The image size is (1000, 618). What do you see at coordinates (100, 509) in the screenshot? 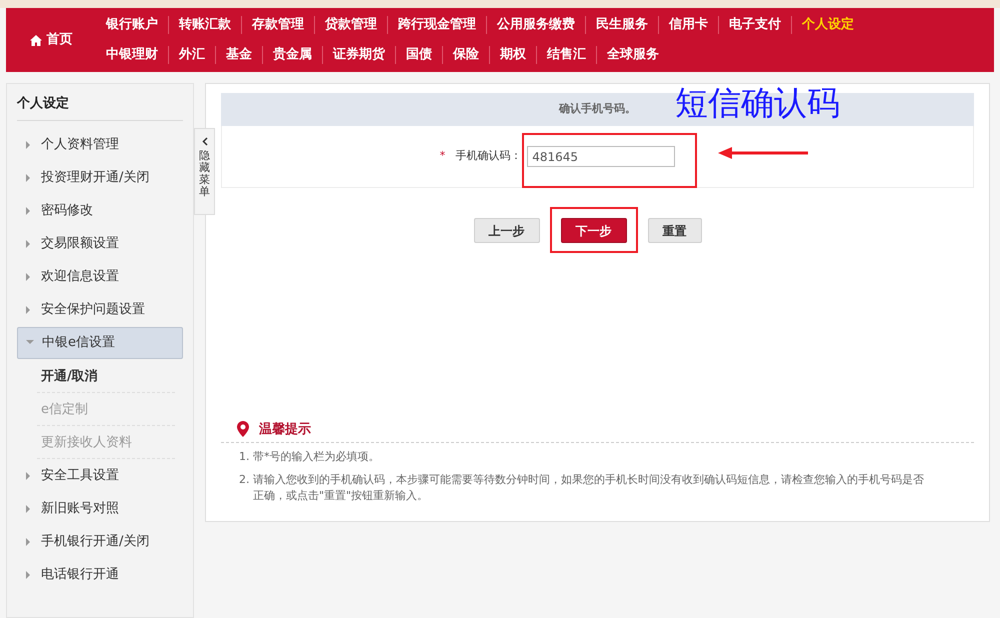
I see `sidebar-item: 新旧账号对照` at bounding box center [100, 509].